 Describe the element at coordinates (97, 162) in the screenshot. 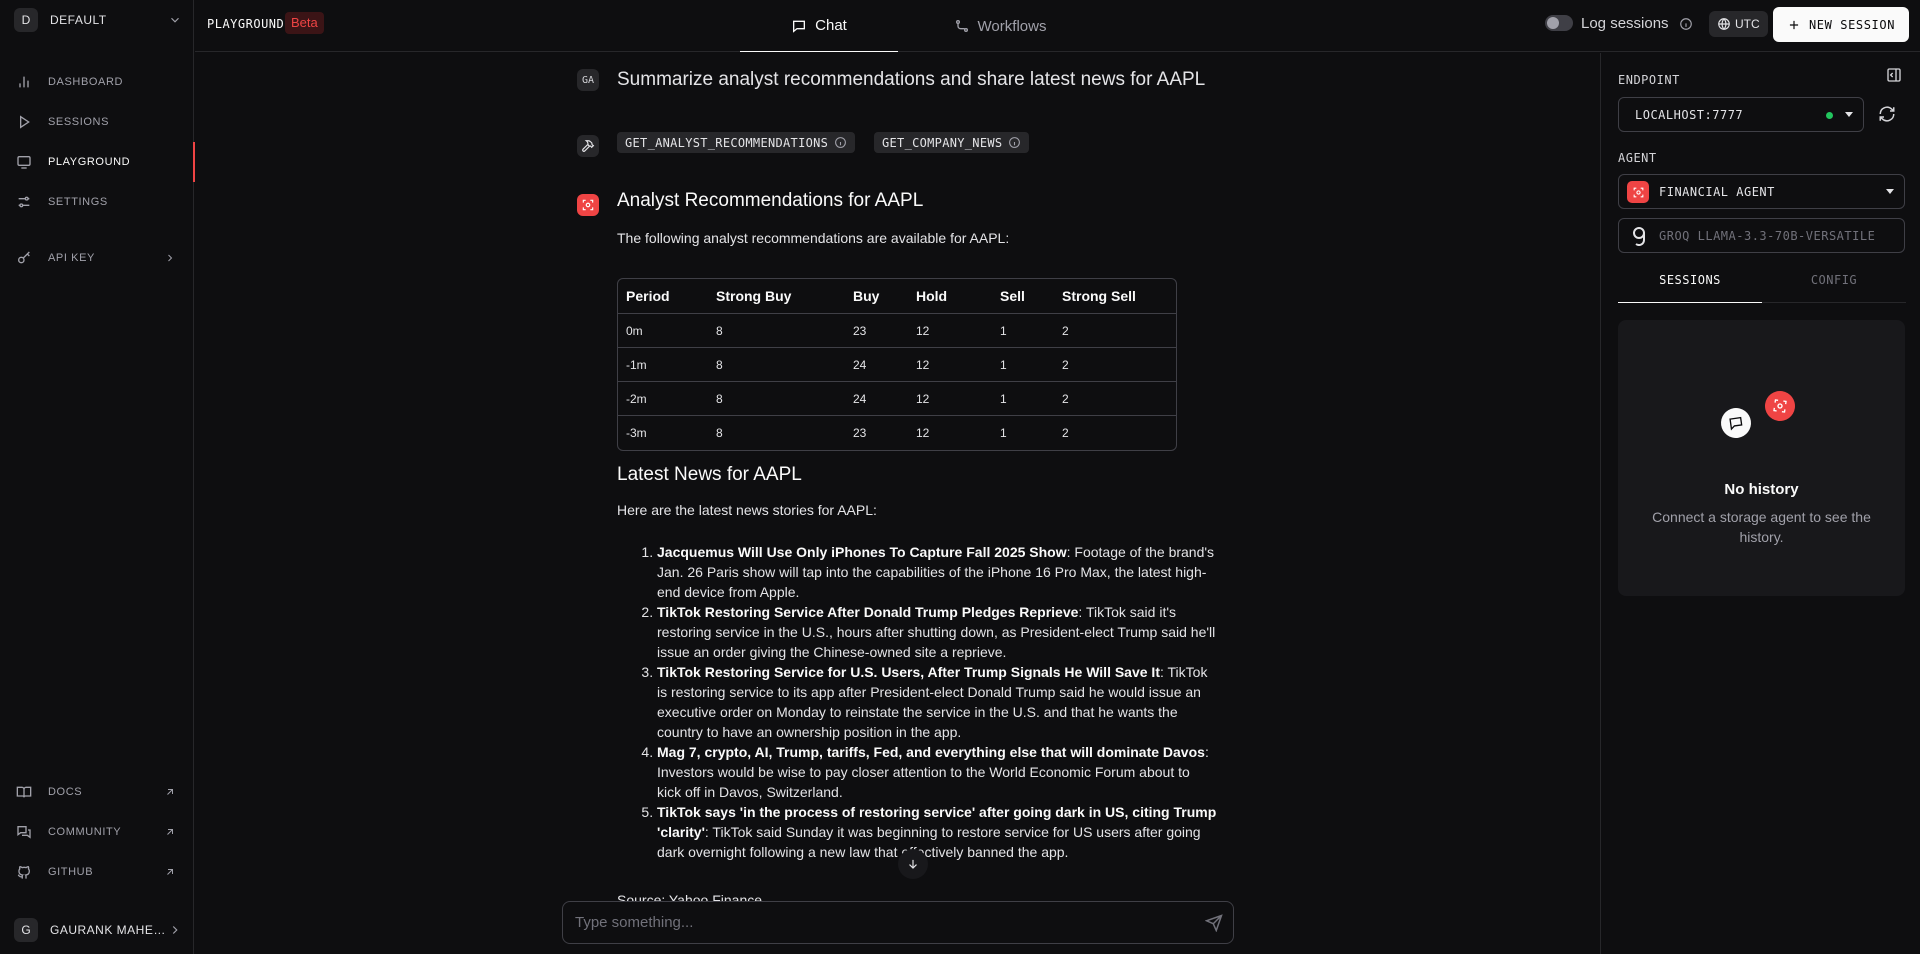

I see `sidebar-item-playground: PLAYGROUND` at that location.